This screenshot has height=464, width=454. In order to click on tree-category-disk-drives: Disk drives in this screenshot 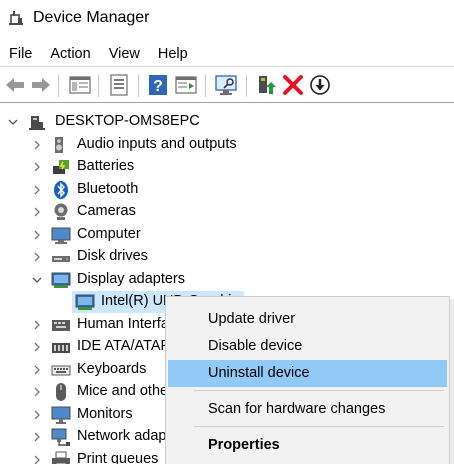, I will do `click(150, 257)`.